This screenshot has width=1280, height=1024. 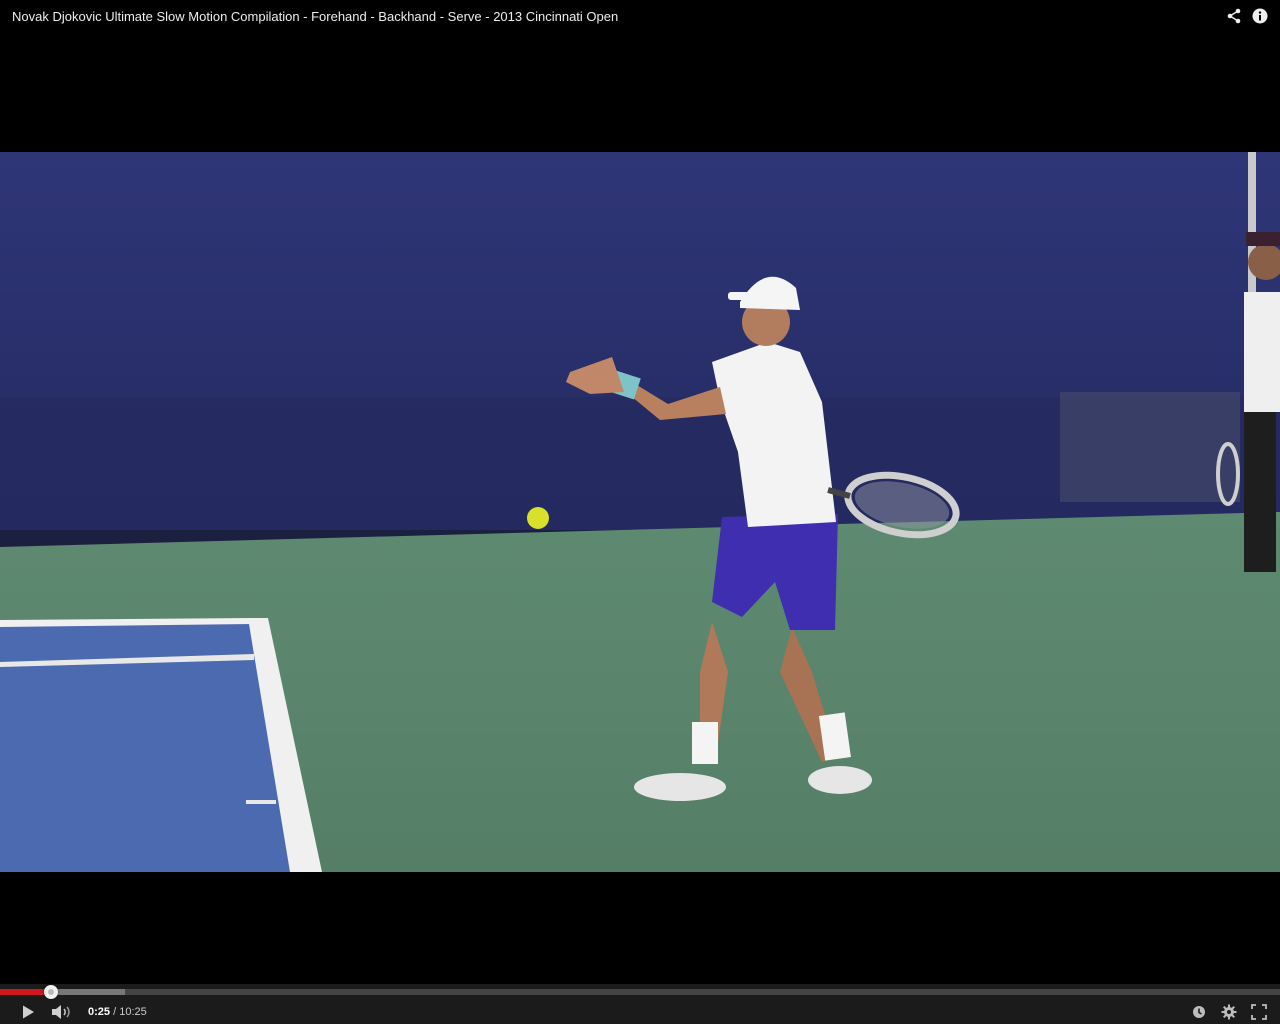 What do you see at coordinates (99, 1012) in the screenshot?
I see `current-time: 0:25` at bounding box center [99, 1012].